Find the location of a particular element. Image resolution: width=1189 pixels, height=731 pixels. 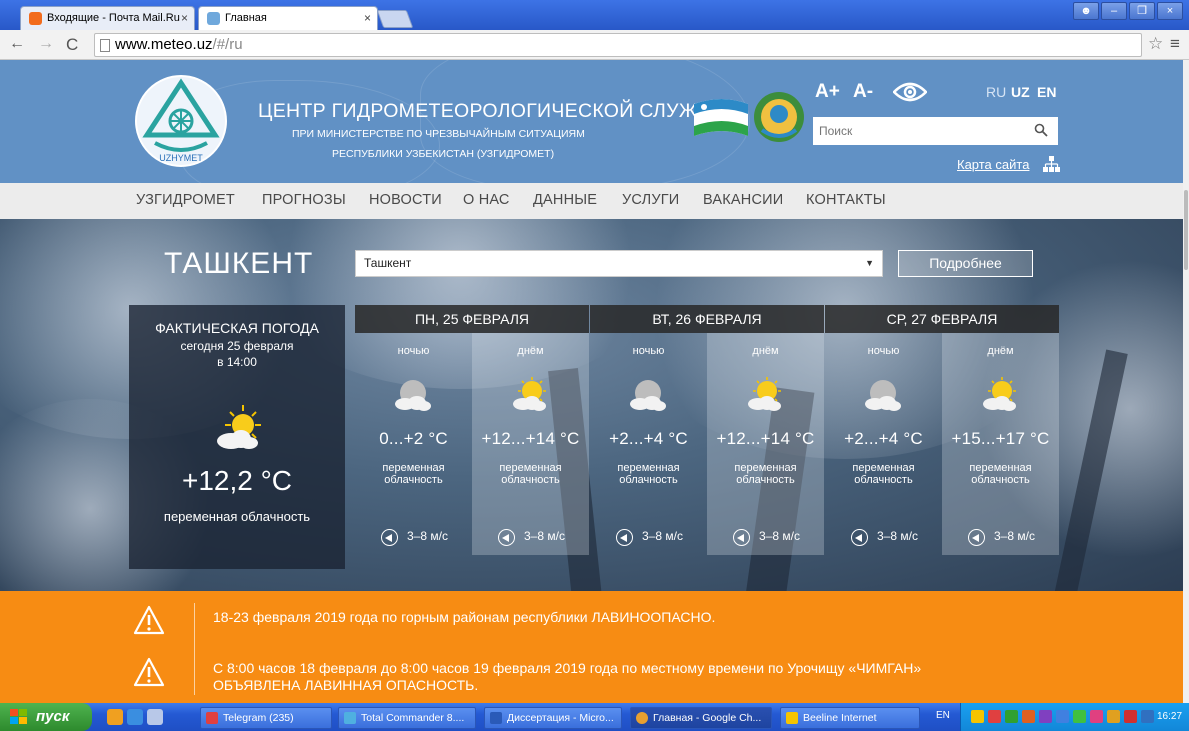

font-increase-button: A+ is located at coordinates (827, 92).